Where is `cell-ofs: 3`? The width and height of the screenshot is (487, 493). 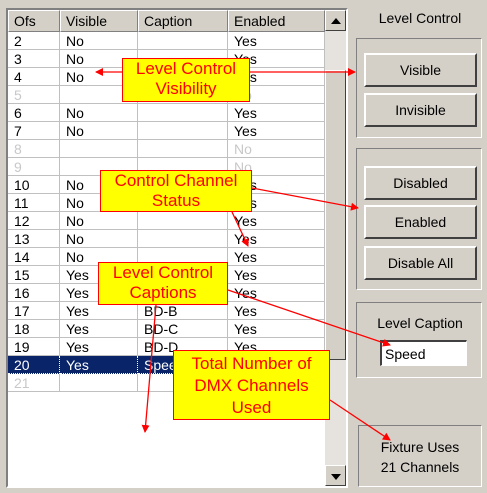 cell-ofs: 3 is located at coordinates (34, 59).